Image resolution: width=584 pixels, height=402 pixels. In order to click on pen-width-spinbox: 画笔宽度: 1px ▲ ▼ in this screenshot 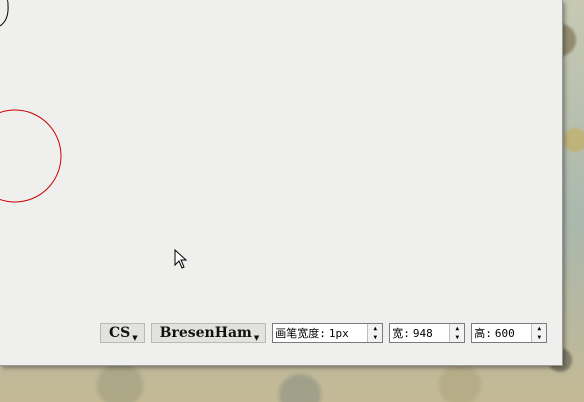, I will do `click(328, 333)`.